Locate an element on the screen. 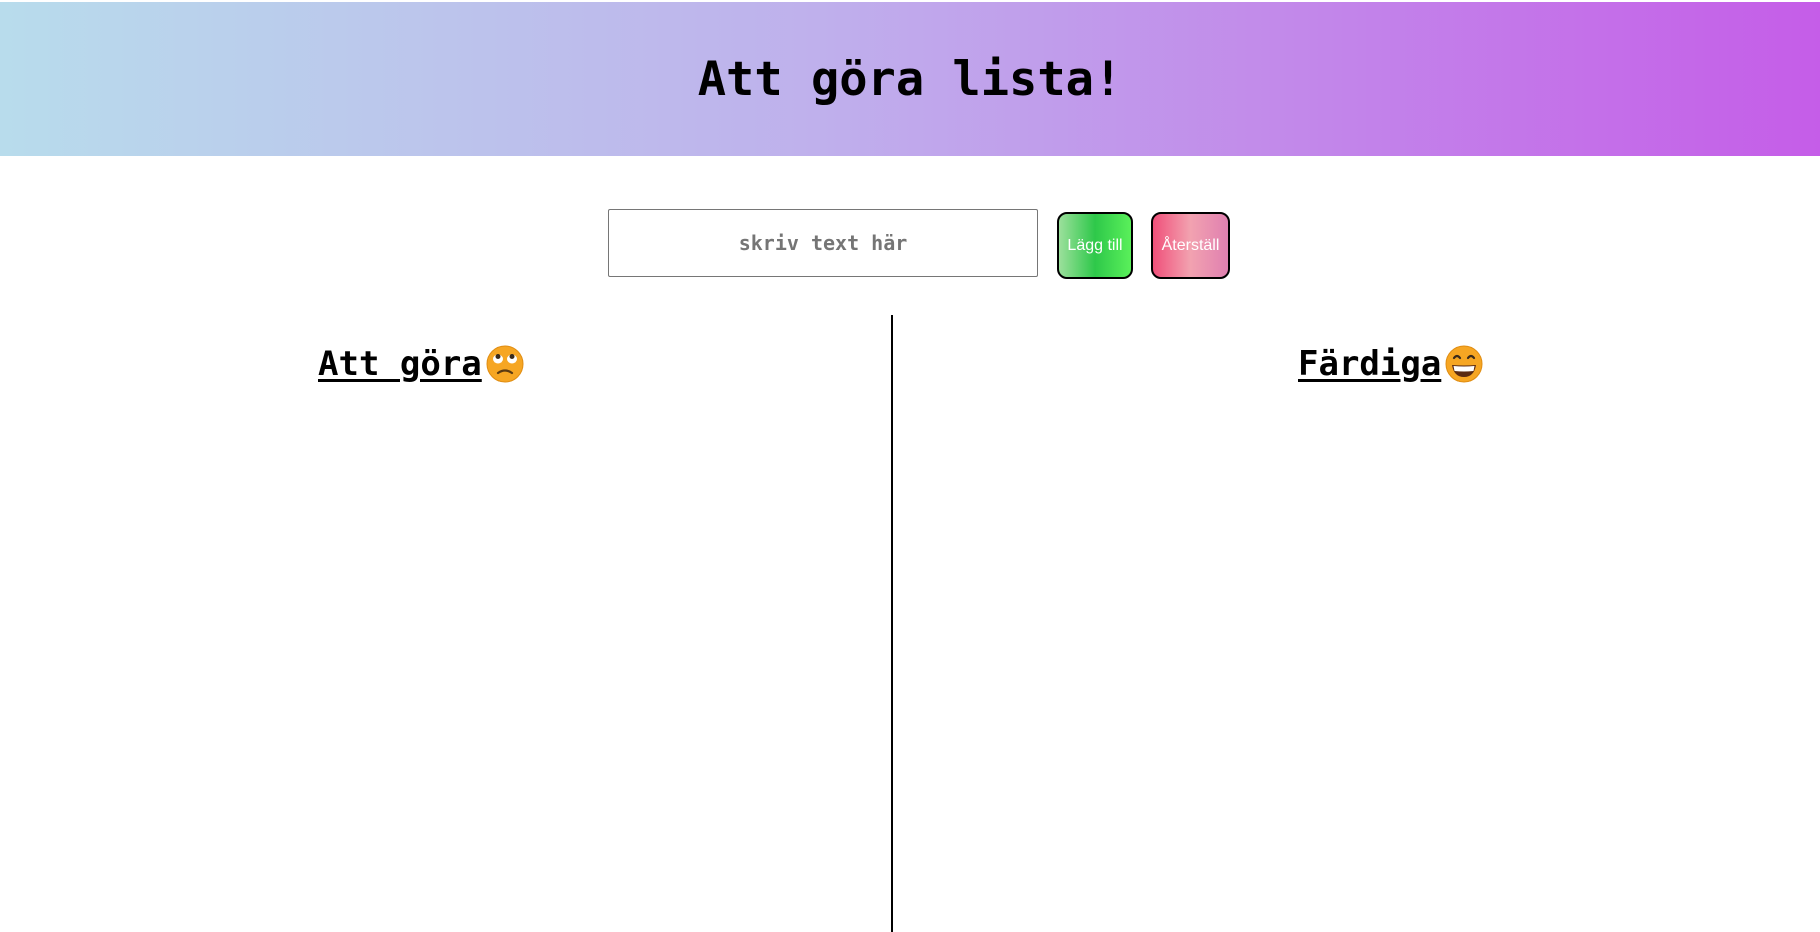 The image size is (1820, 932). reset-button: Återställ is located at coordinates (1190, 245).